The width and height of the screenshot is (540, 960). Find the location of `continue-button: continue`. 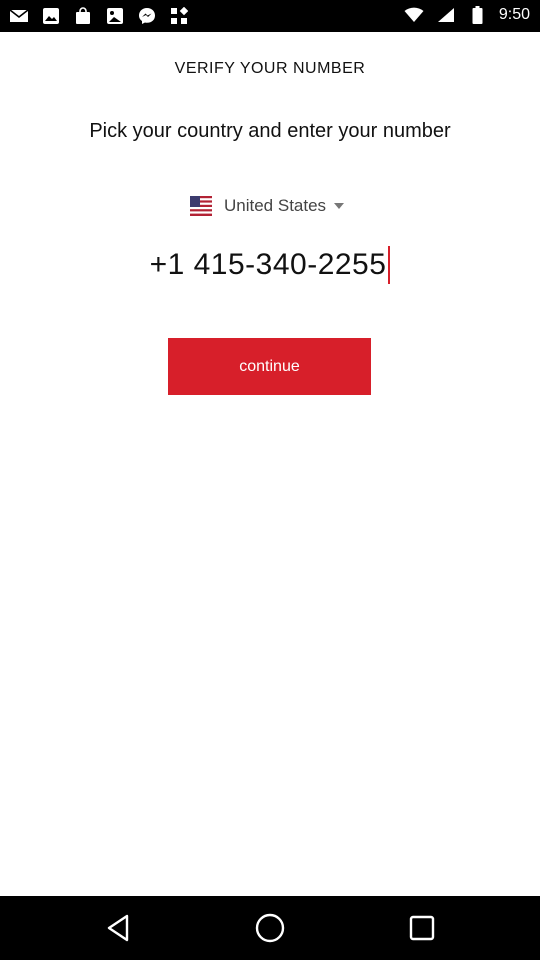

continue-button: continue is located at coordinates (269, 366).